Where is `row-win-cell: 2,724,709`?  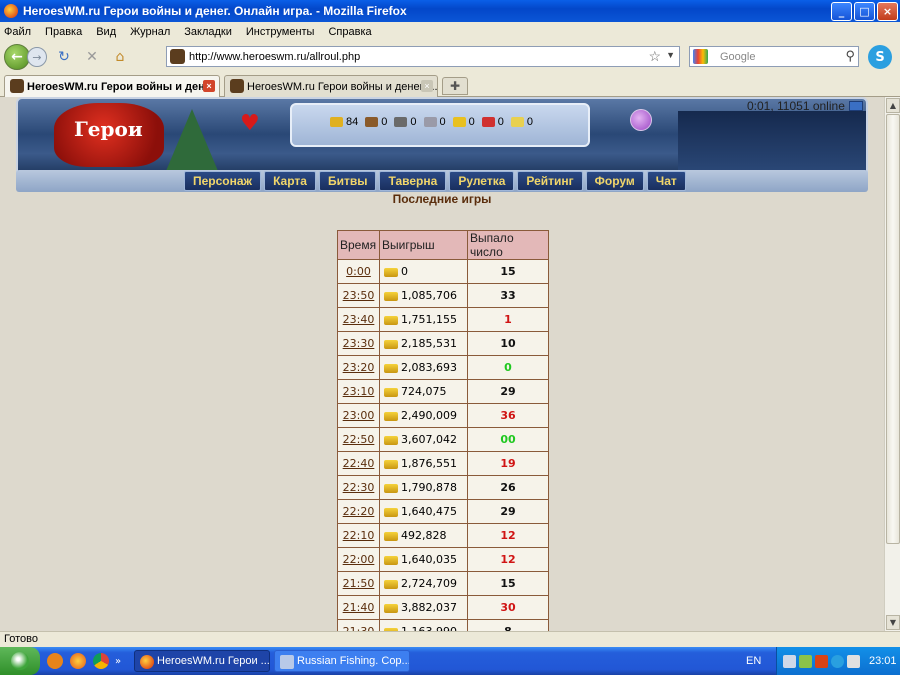 row-win-cell: 2,724,709 is located at coordinates (423, 583).